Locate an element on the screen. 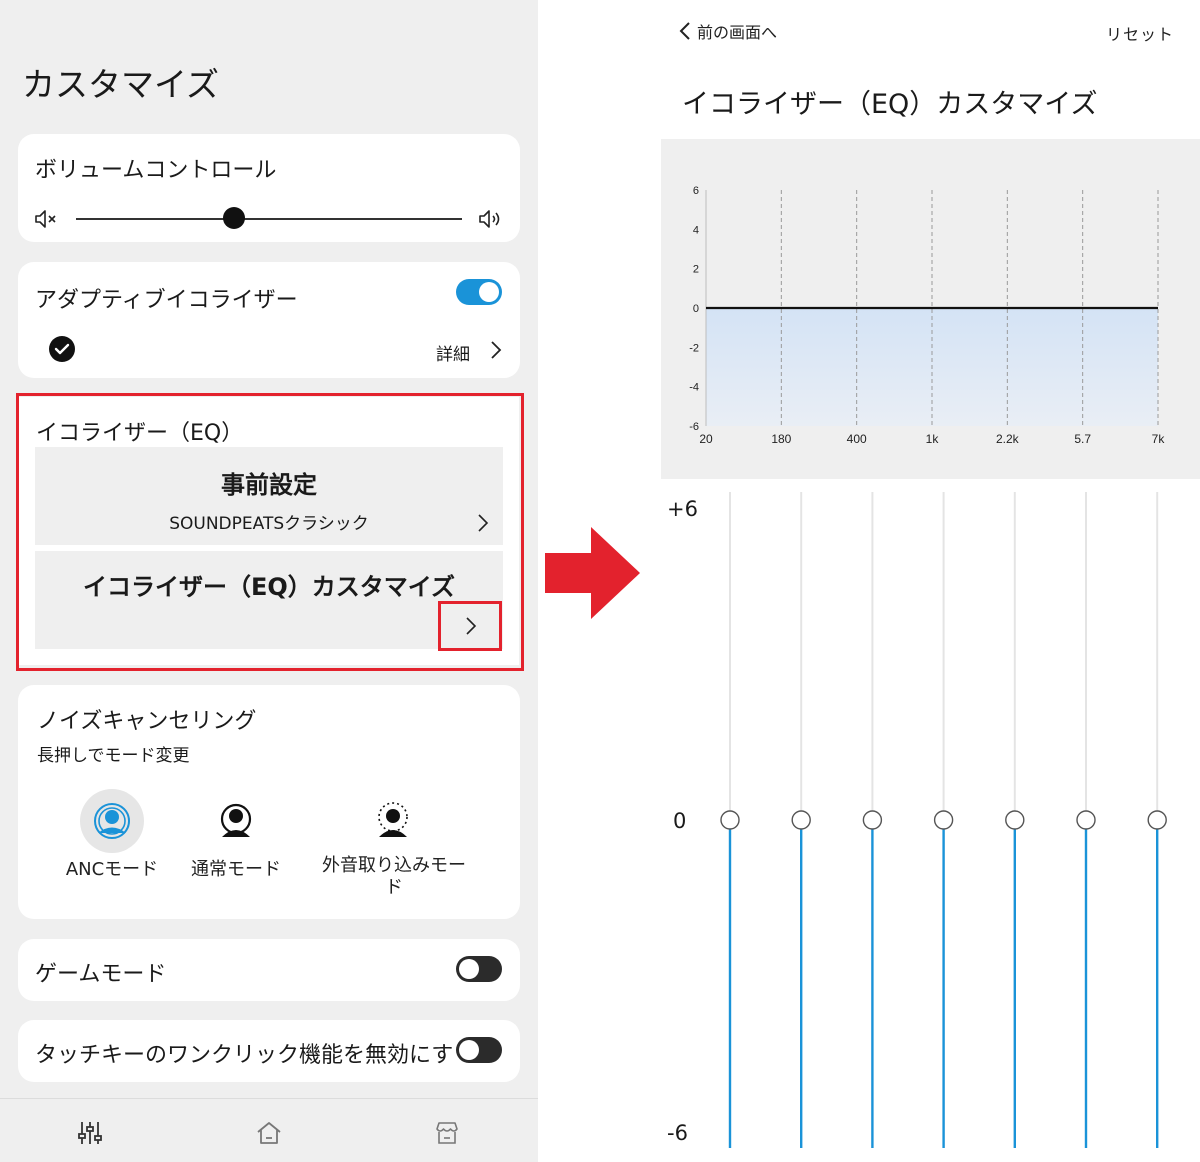 Image resolution: width=1200 pixels, height=1162 pixels. adaptive-eq-title: アダプティブイコライザー is located at coordinates (166, 300).